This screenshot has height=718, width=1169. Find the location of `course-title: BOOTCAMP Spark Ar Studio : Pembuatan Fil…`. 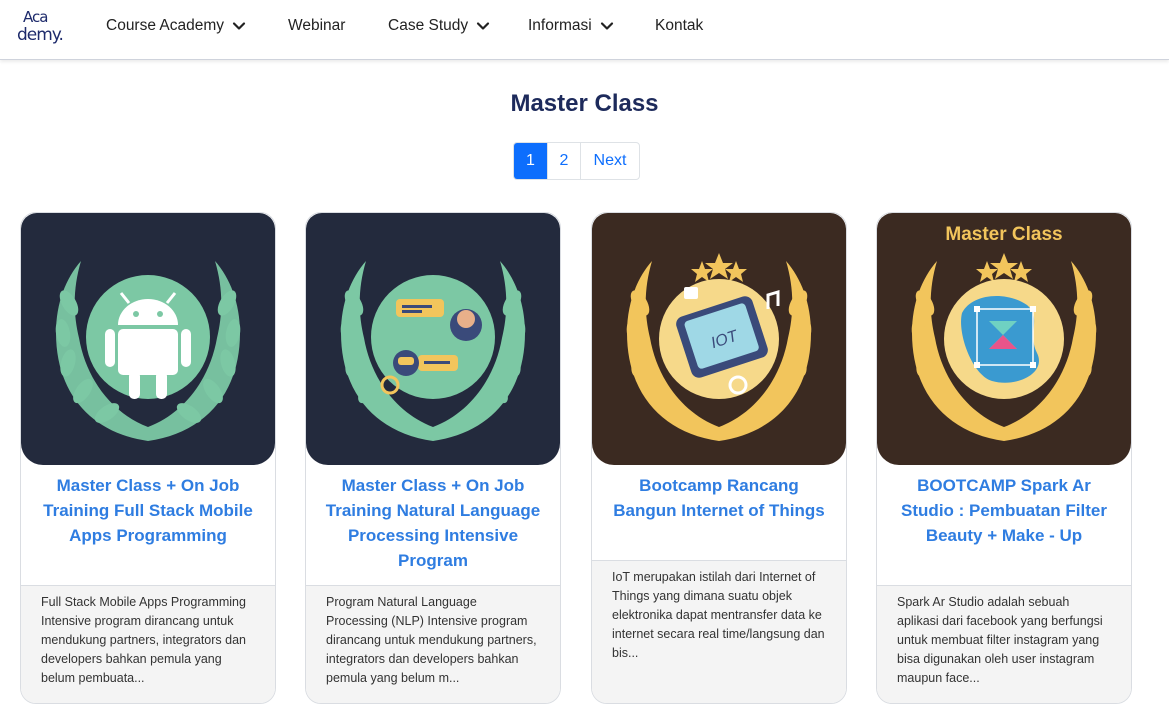

course-title: BOOTCAMP Spark Ar Studio : Pembuatan Fil… is located at coordinates (1004, 510).